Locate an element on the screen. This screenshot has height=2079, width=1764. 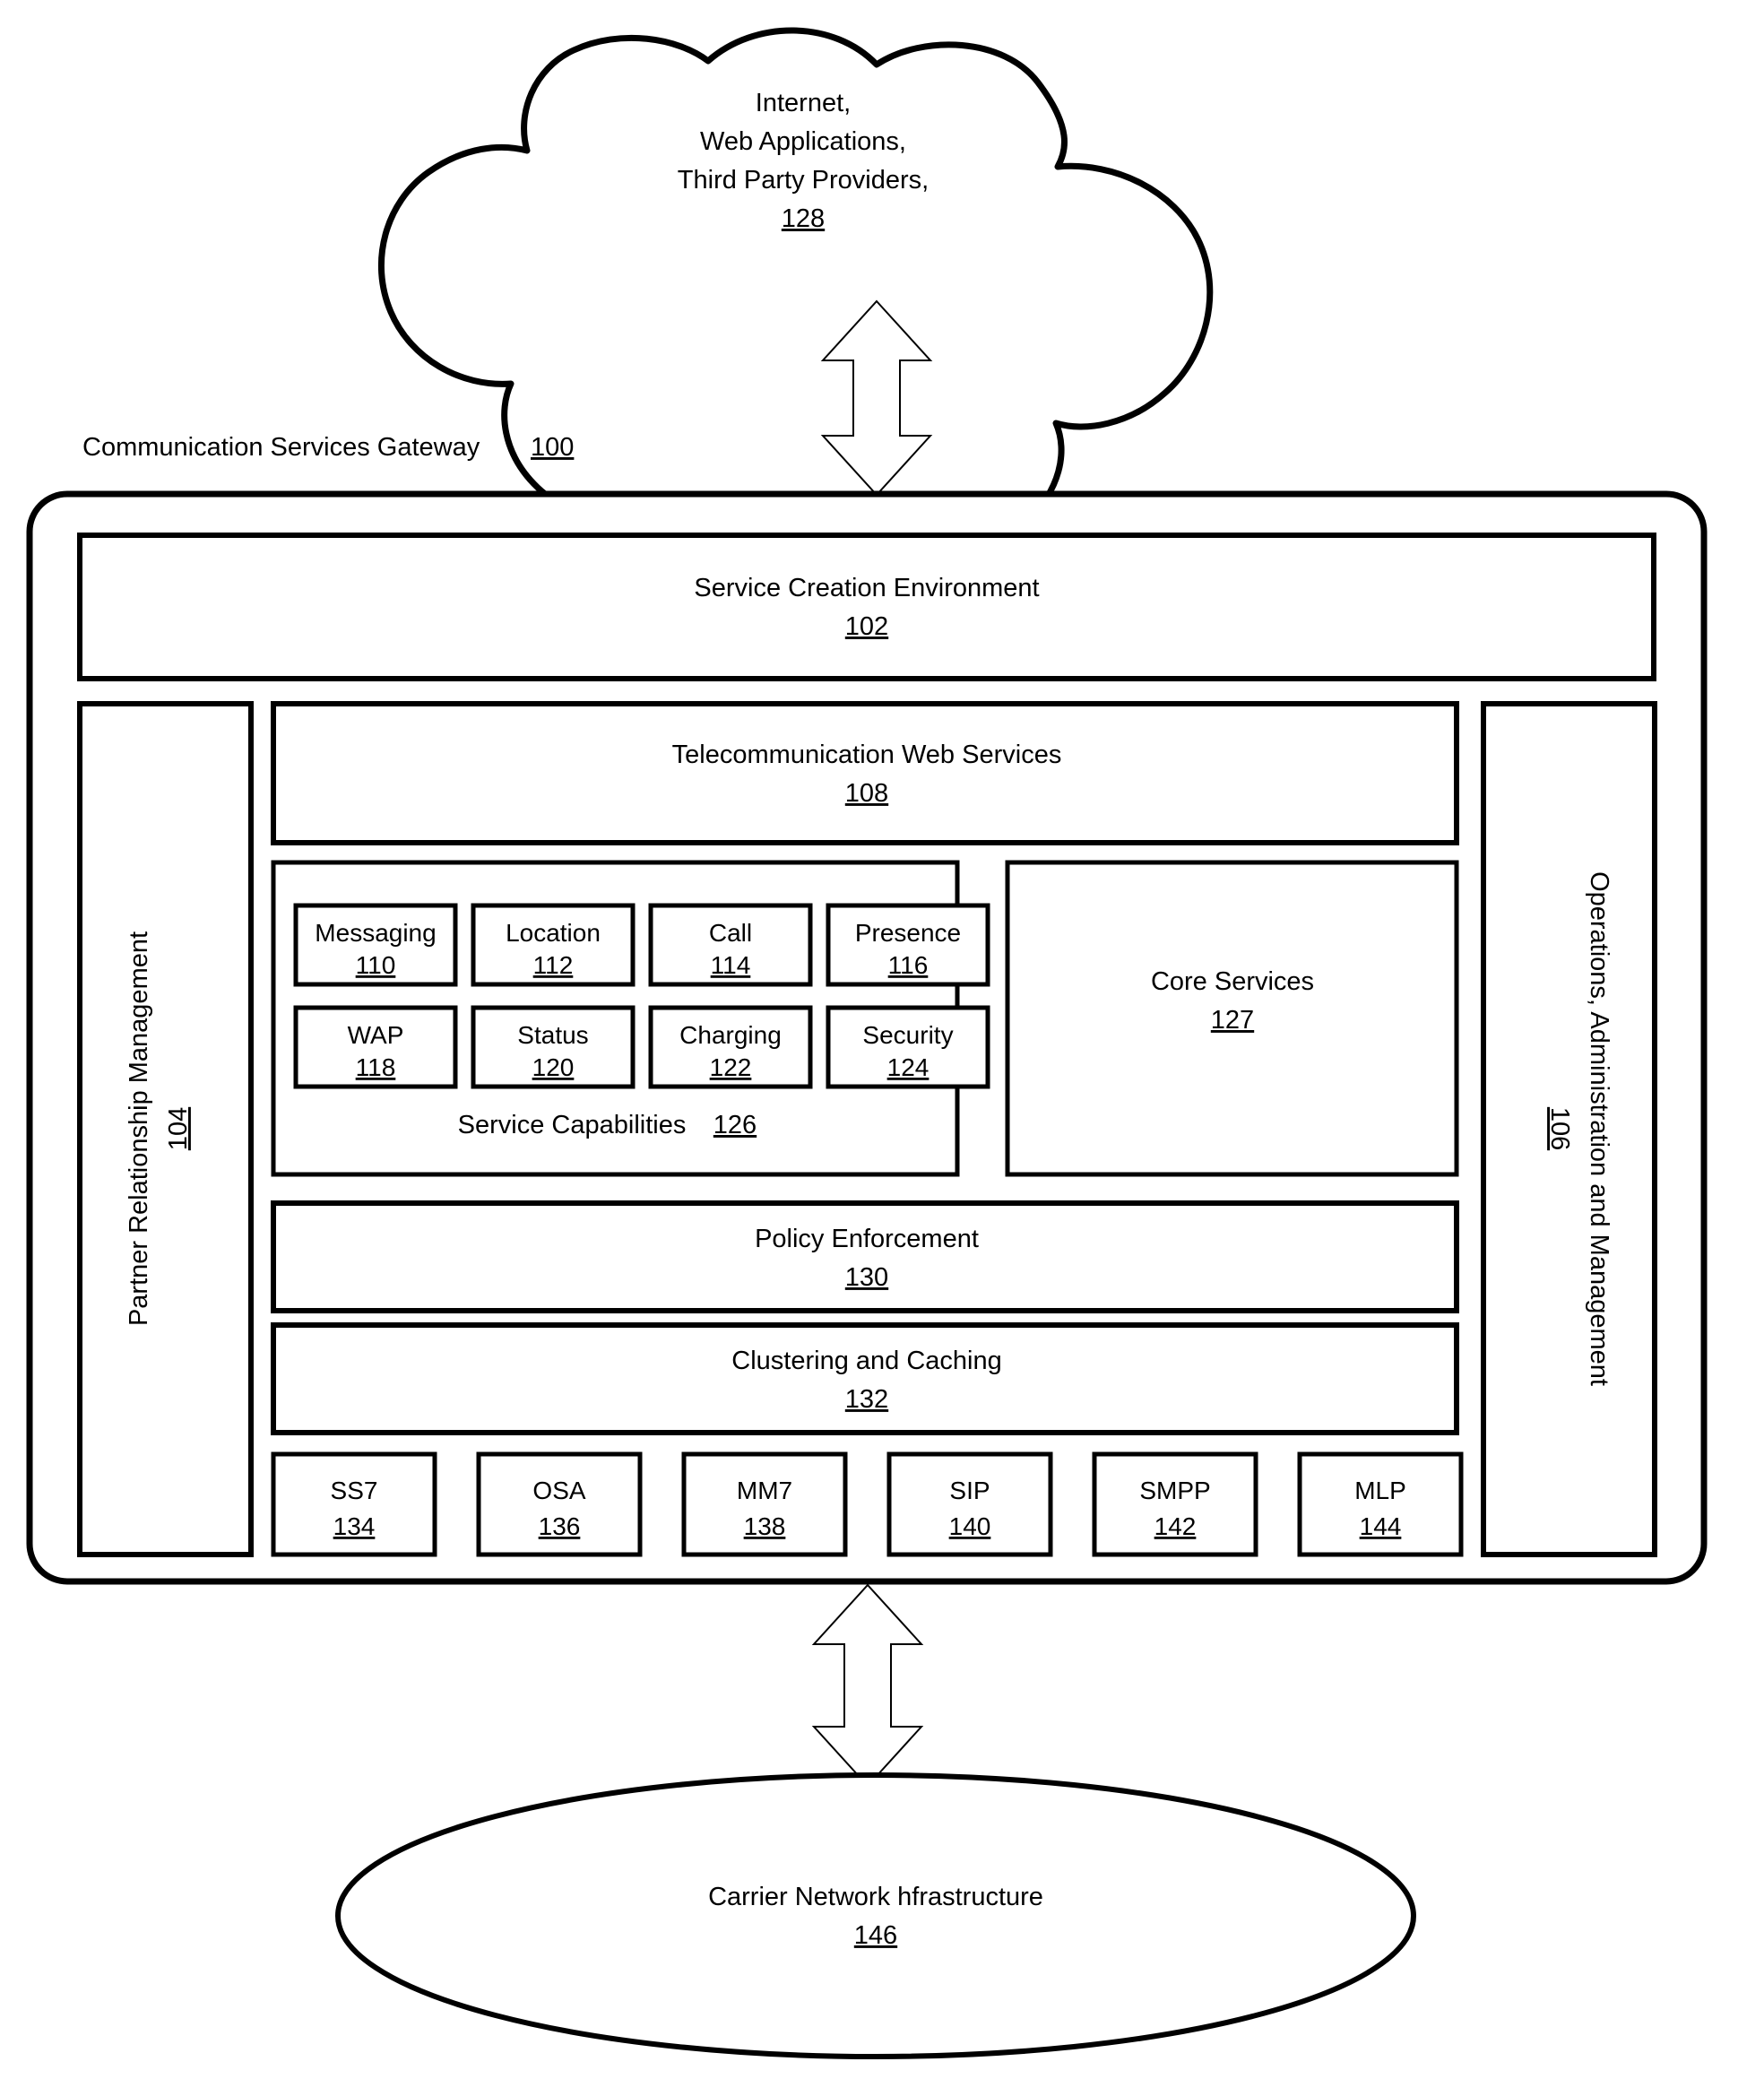
service-capabilities-caption-ref: 126 is located at coordinates (735, 1125).